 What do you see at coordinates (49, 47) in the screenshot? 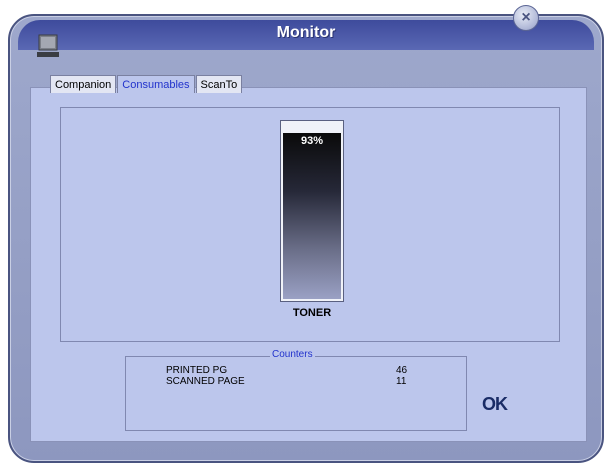
I see `computer-icon` at bounding box center [49, 47].